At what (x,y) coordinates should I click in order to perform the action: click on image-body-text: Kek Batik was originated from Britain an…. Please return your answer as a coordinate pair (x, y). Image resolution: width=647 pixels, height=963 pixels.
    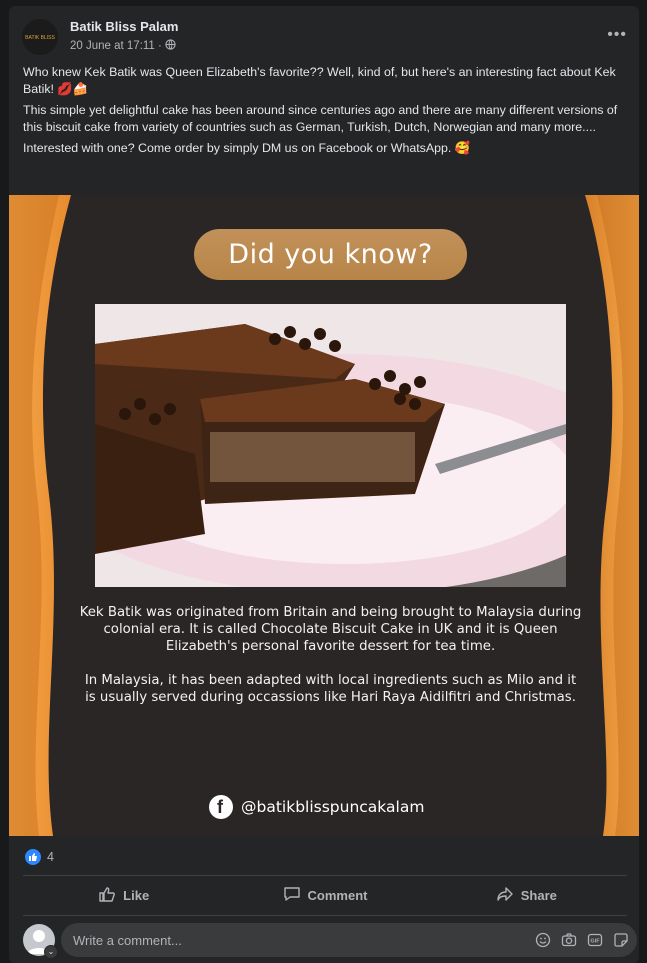
    Looking at the image, I should click on (330, 663).